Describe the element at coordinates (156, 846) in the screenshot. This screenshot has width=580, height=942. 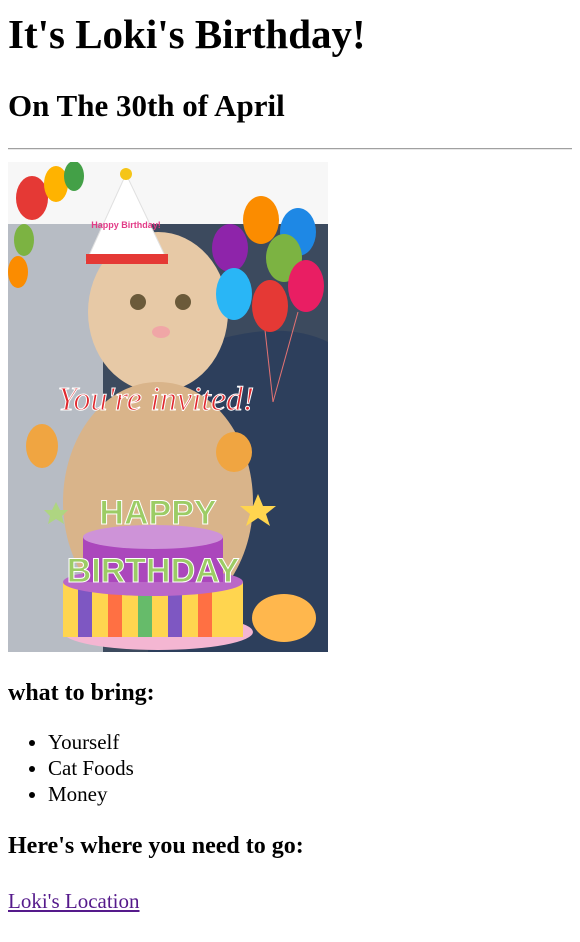
I see `location-heading: Here's where you need to go:` at that location.